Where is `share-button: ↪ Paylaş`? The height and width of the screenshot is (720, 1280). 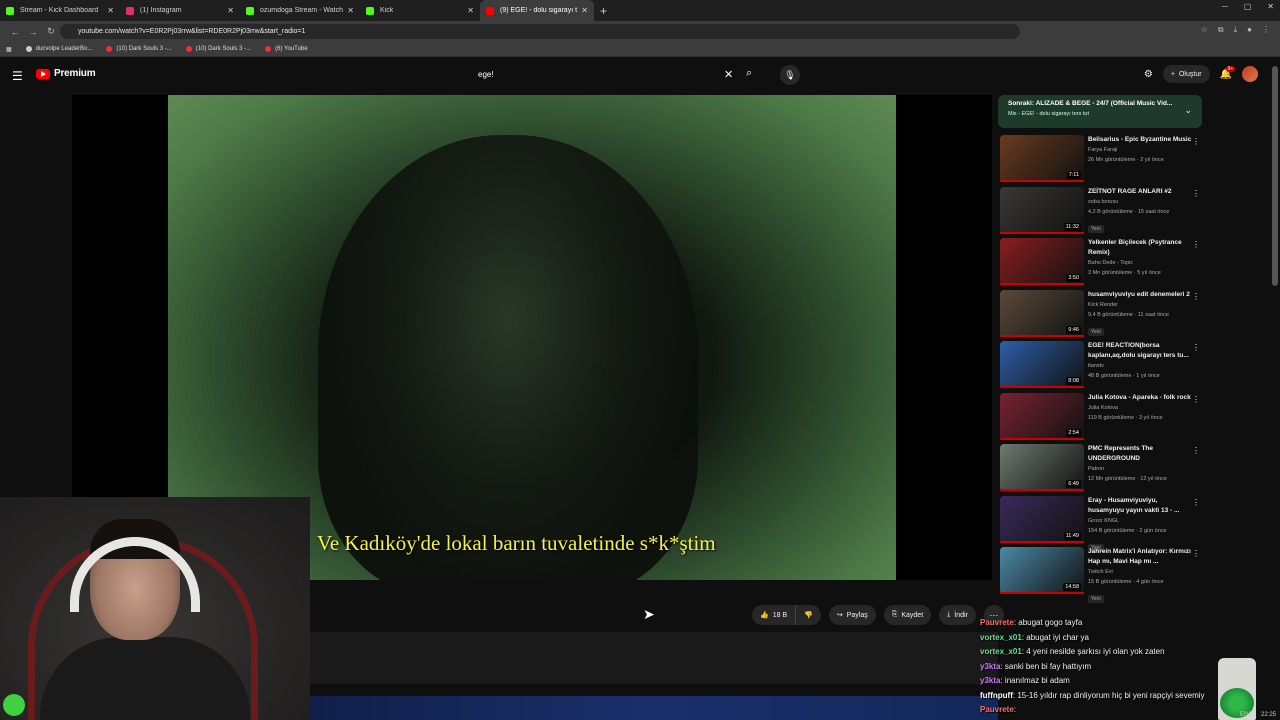 share-button: ↪ Paylaş is located at coordinates (852, 615).